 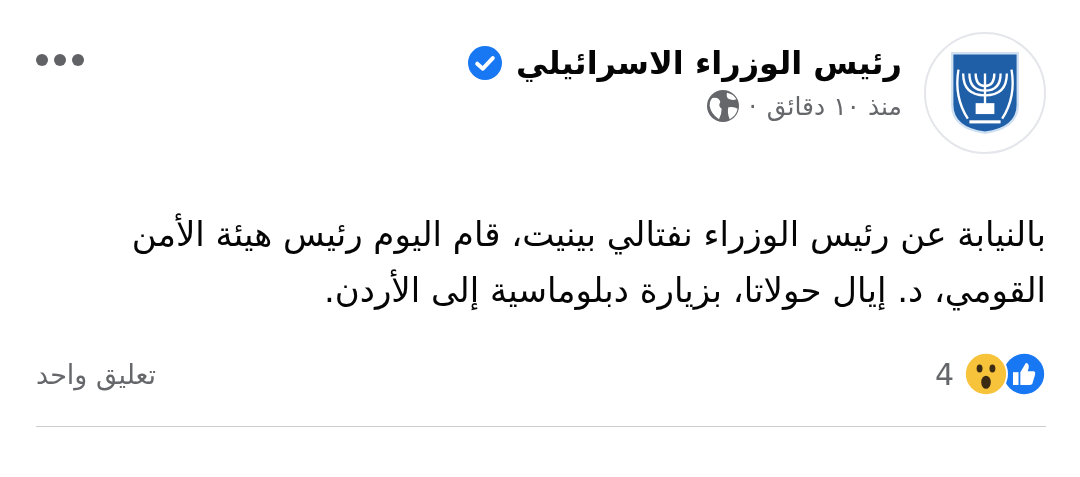 I want to click on author-name: رئيس الوزراء الاسرائيلي, so click(x=709, y=63).